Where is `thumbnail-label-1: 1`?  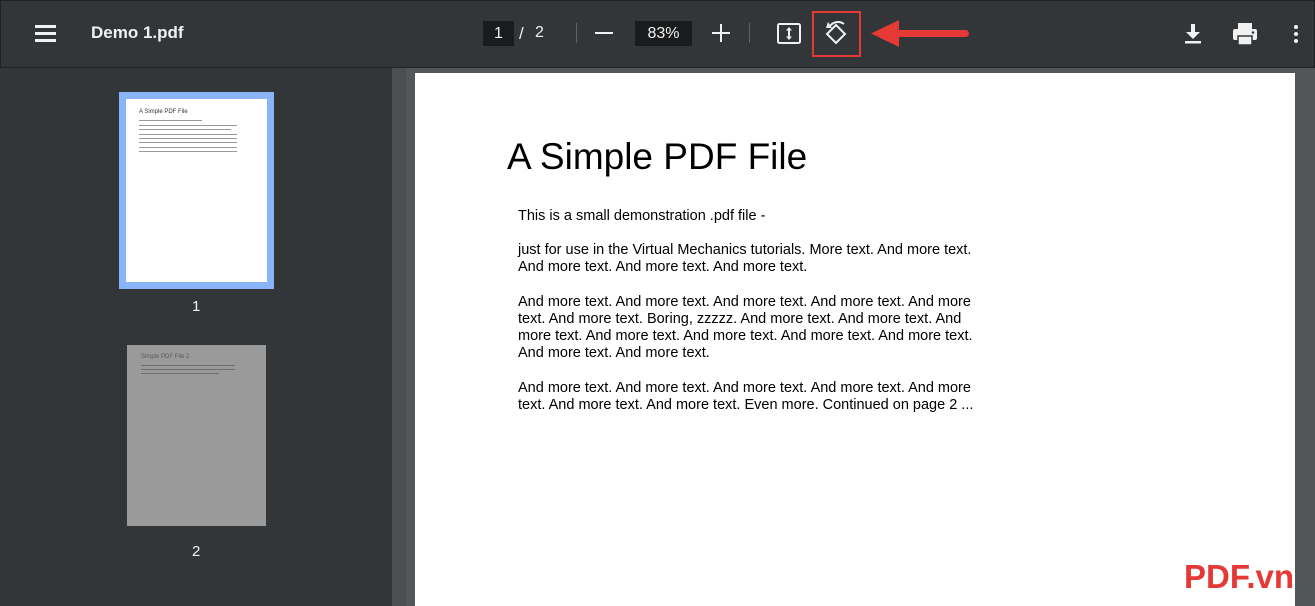 thumbnail-label-1: 1 is located at coordinates (196, 306).